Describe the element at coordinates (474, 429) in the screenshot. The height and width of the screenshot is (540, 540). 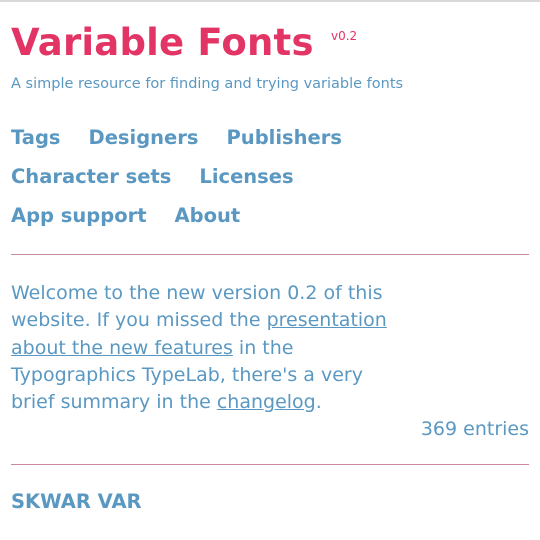
I see `entries-count: 369 entries` at that location.